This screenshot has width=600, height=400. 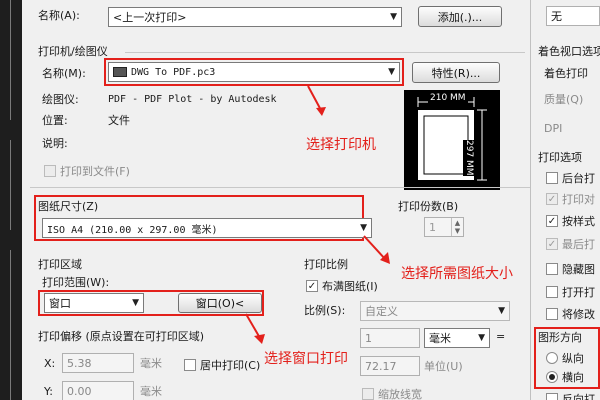 What do you see at coordinates (448, 98) in the screenshot?
I see `preview-width-label: 210 MM` at bounding box center [448, 98].